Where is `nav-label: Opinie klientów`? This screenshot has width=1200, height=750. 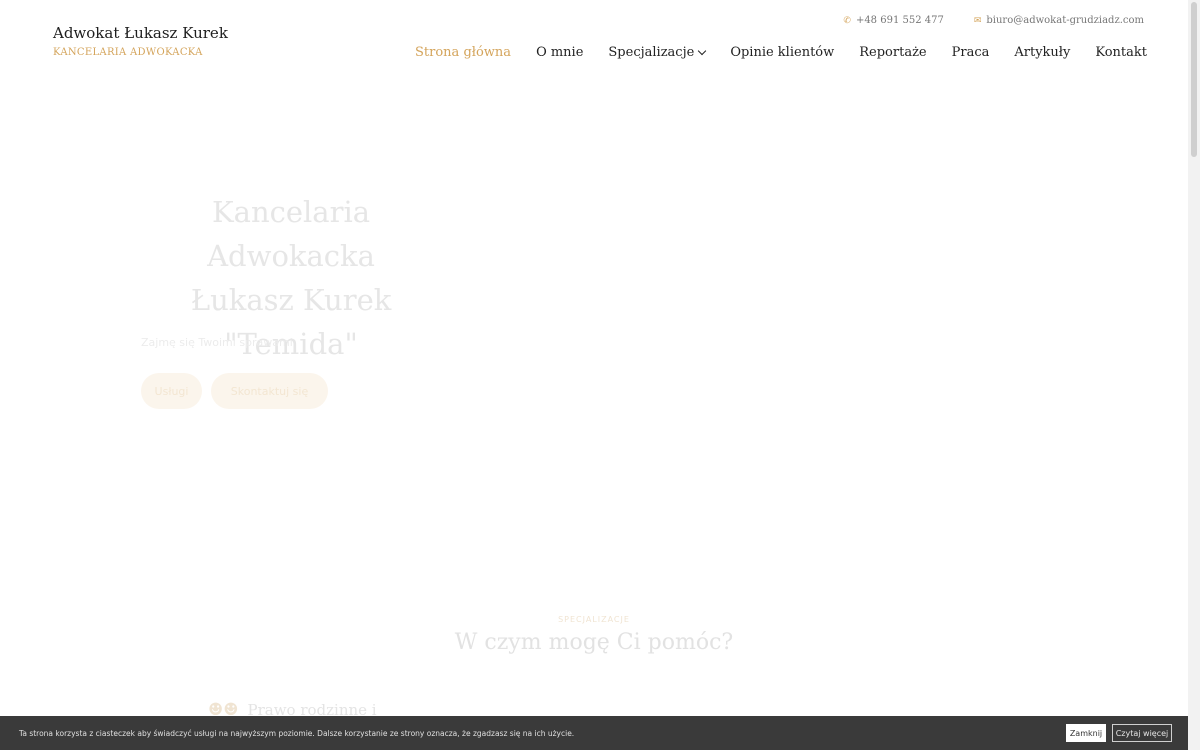 nav-label: Opinie klientów is located at coordinates (782, 52).